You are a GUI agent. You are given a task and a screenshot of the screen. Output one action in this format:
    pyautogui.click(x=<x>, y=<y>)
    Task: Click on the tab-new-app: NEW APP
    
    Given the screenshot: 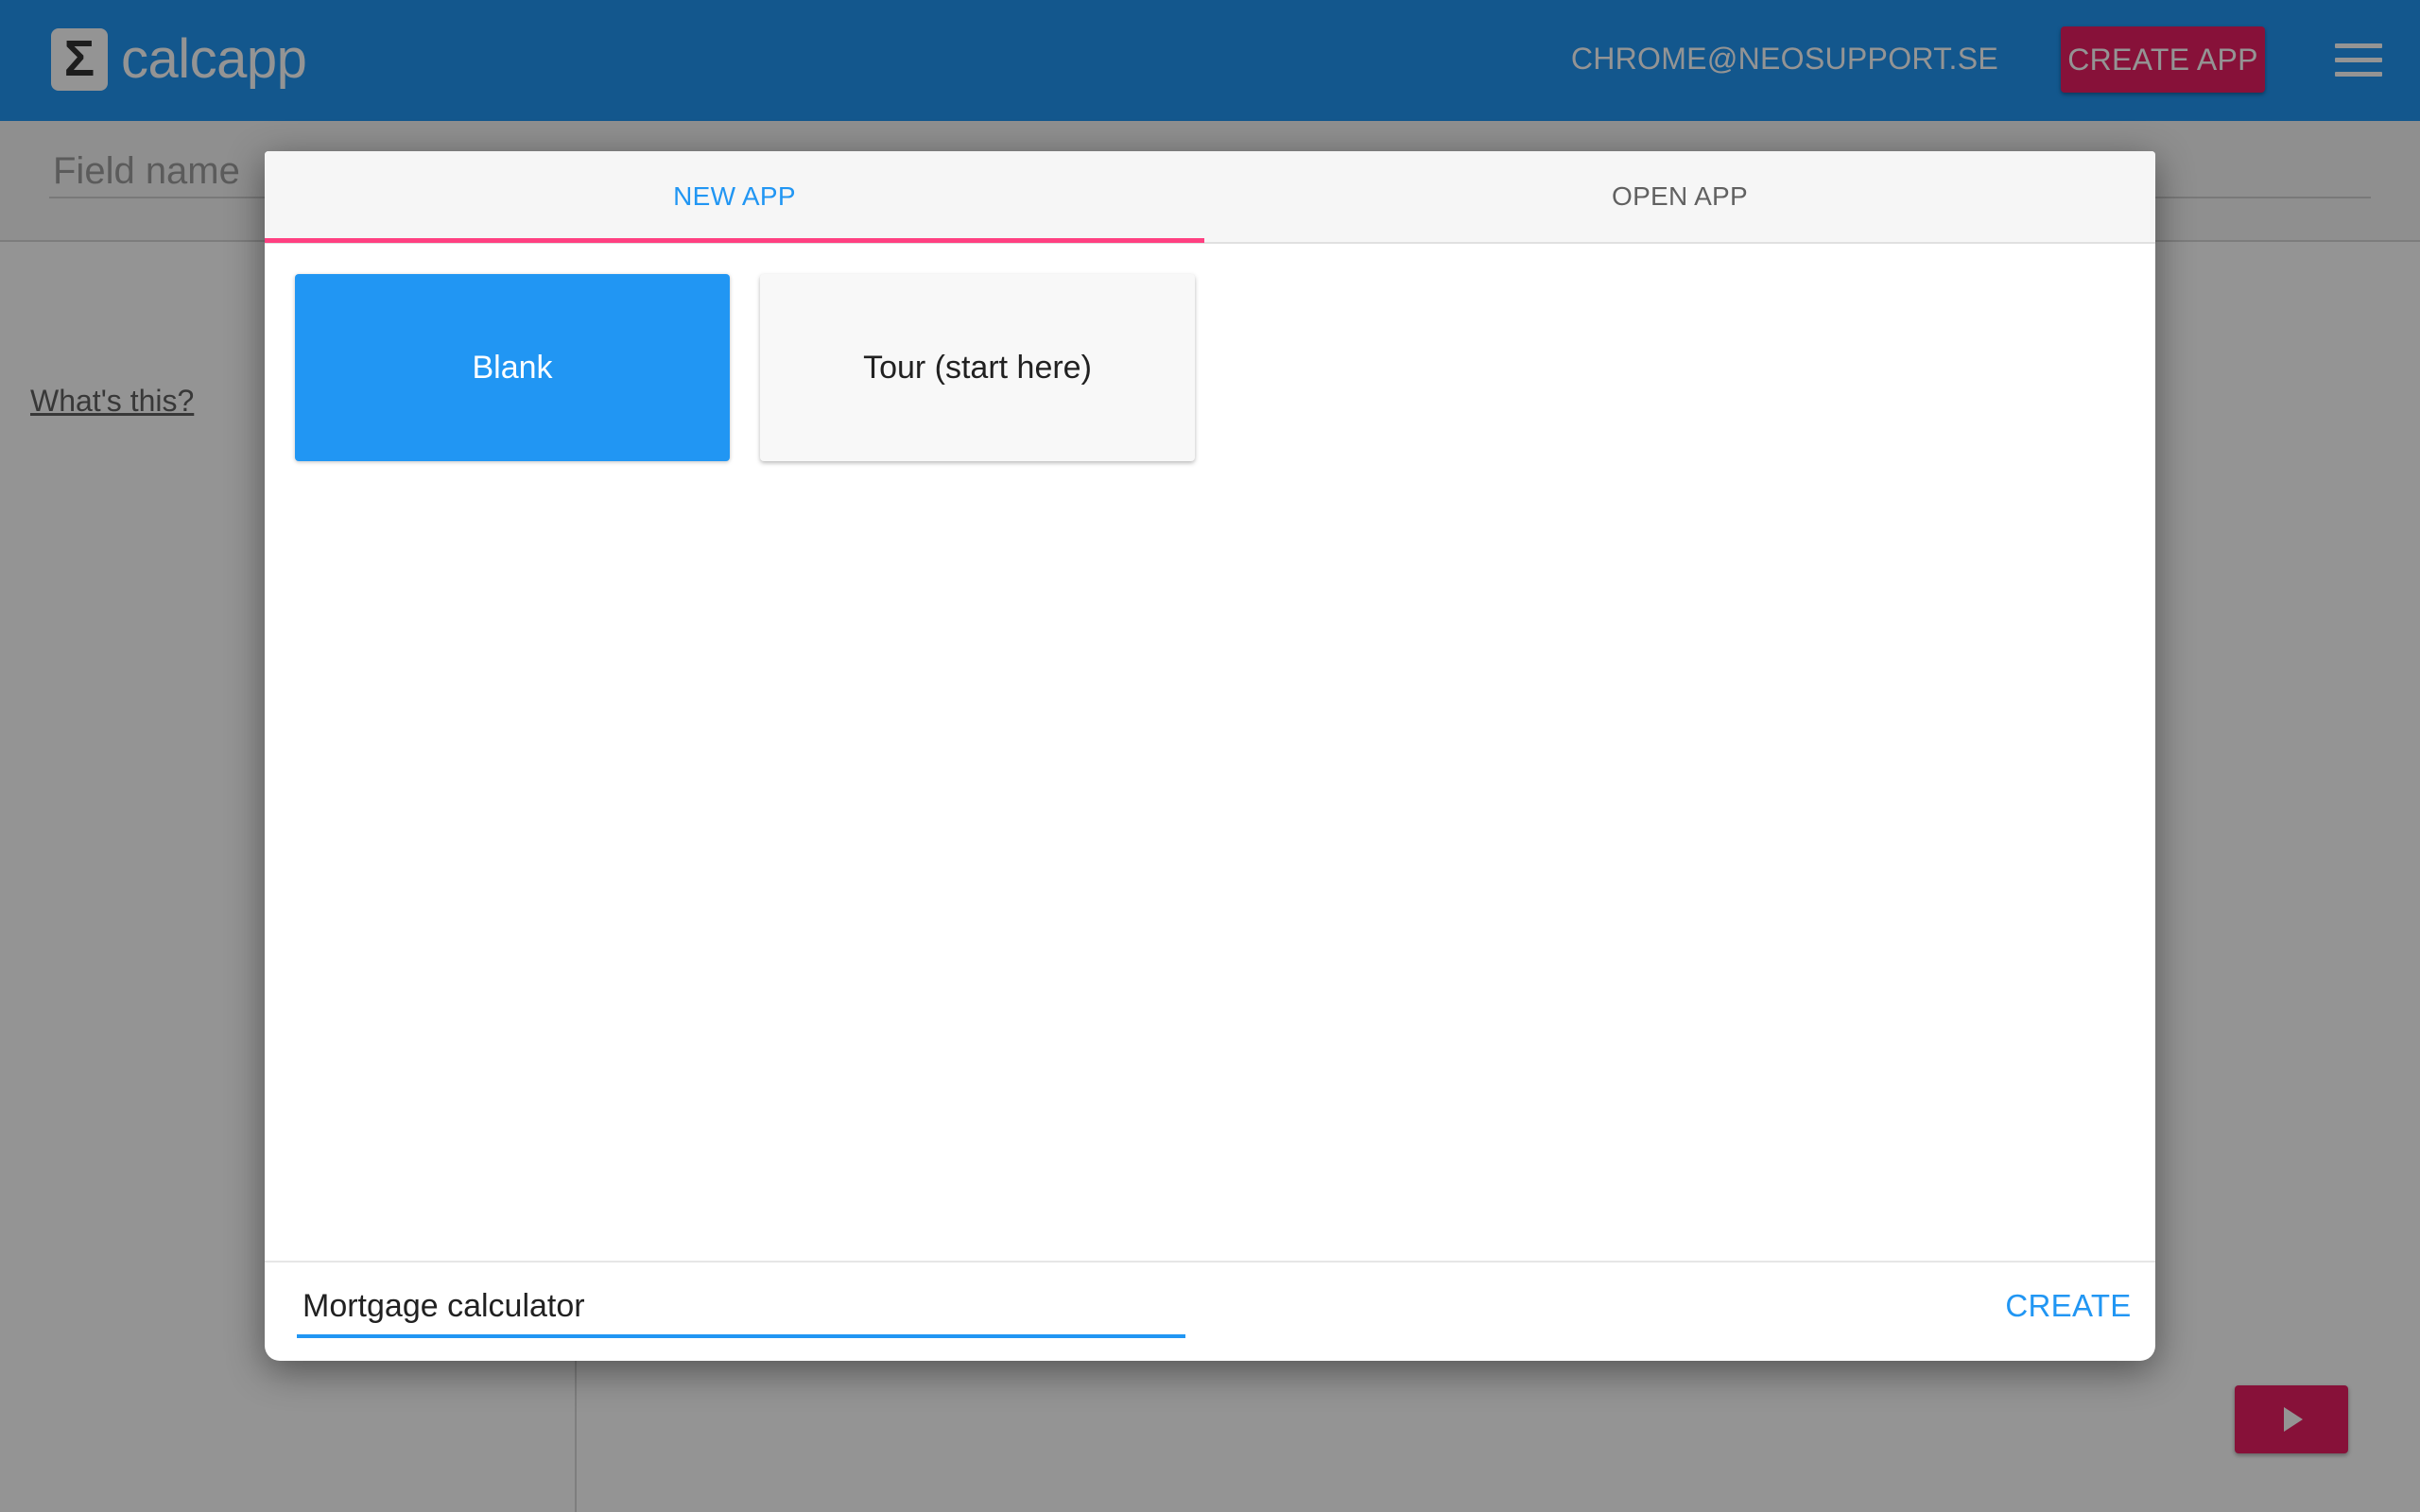 What is the action you would take?
    pyautogui.click(x=735, y=196)
    